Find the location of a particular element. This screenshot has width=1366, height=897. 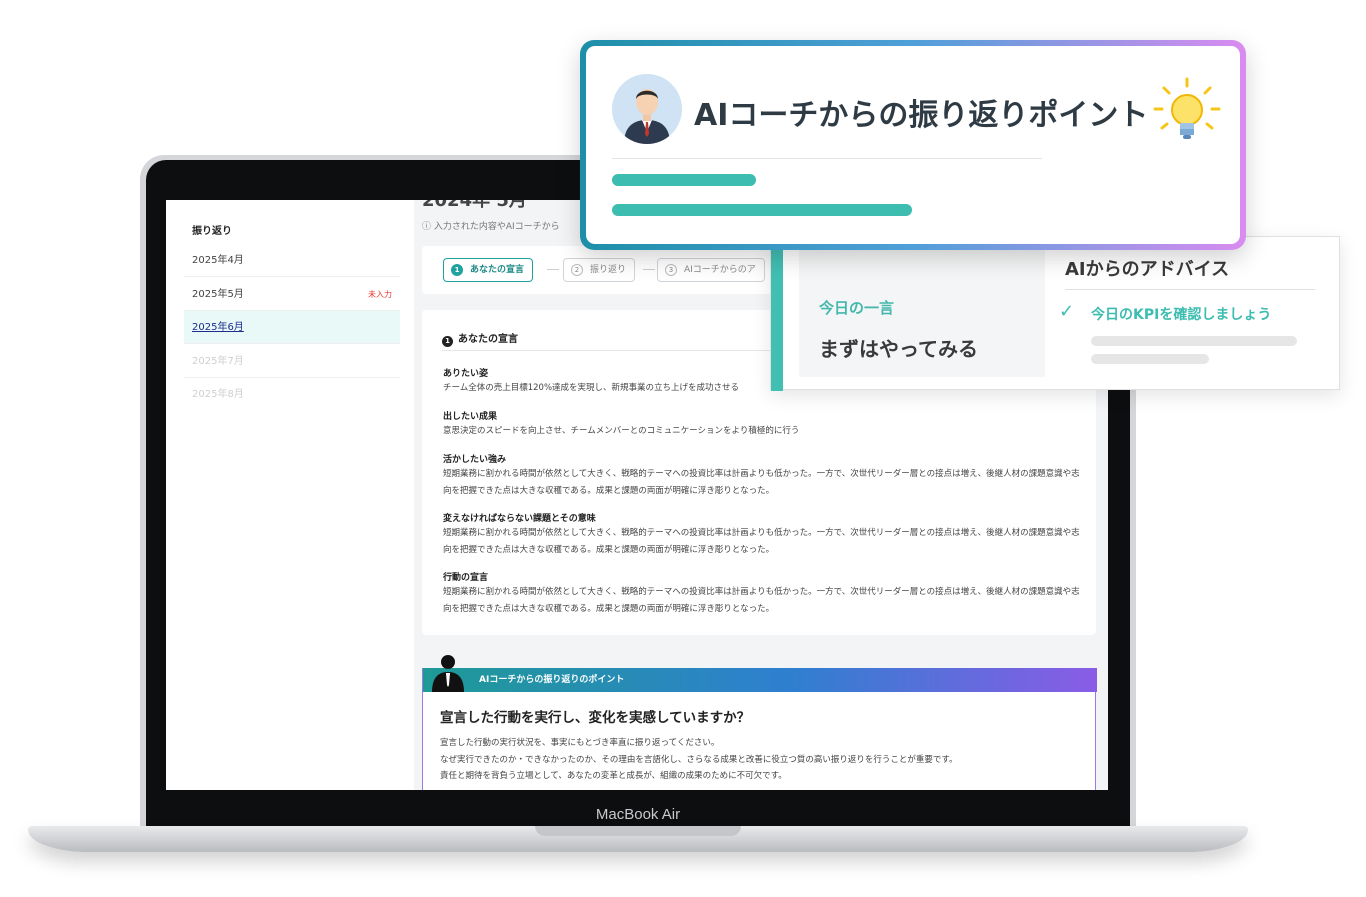

section-label-action: 行動の宣言 is located at coordinates (466, 578).